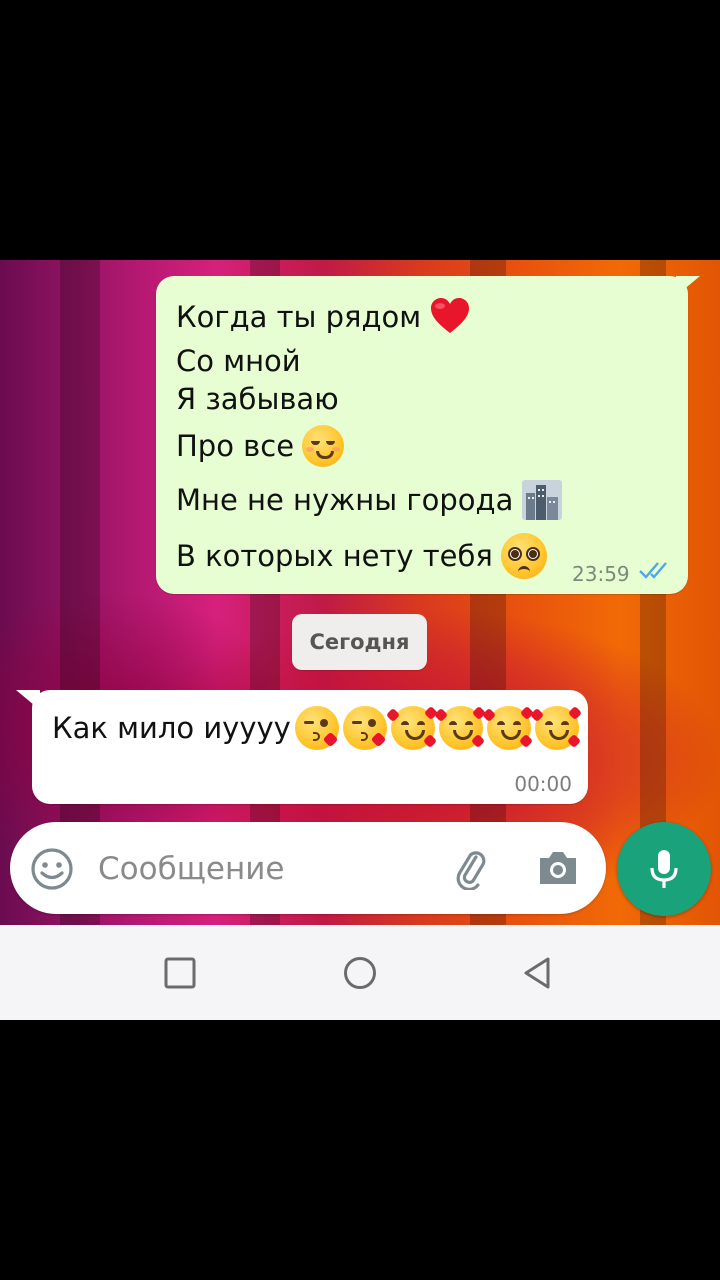  I want to click on incoming-message: Как мило иуууу 00:00, so click(310, 747).